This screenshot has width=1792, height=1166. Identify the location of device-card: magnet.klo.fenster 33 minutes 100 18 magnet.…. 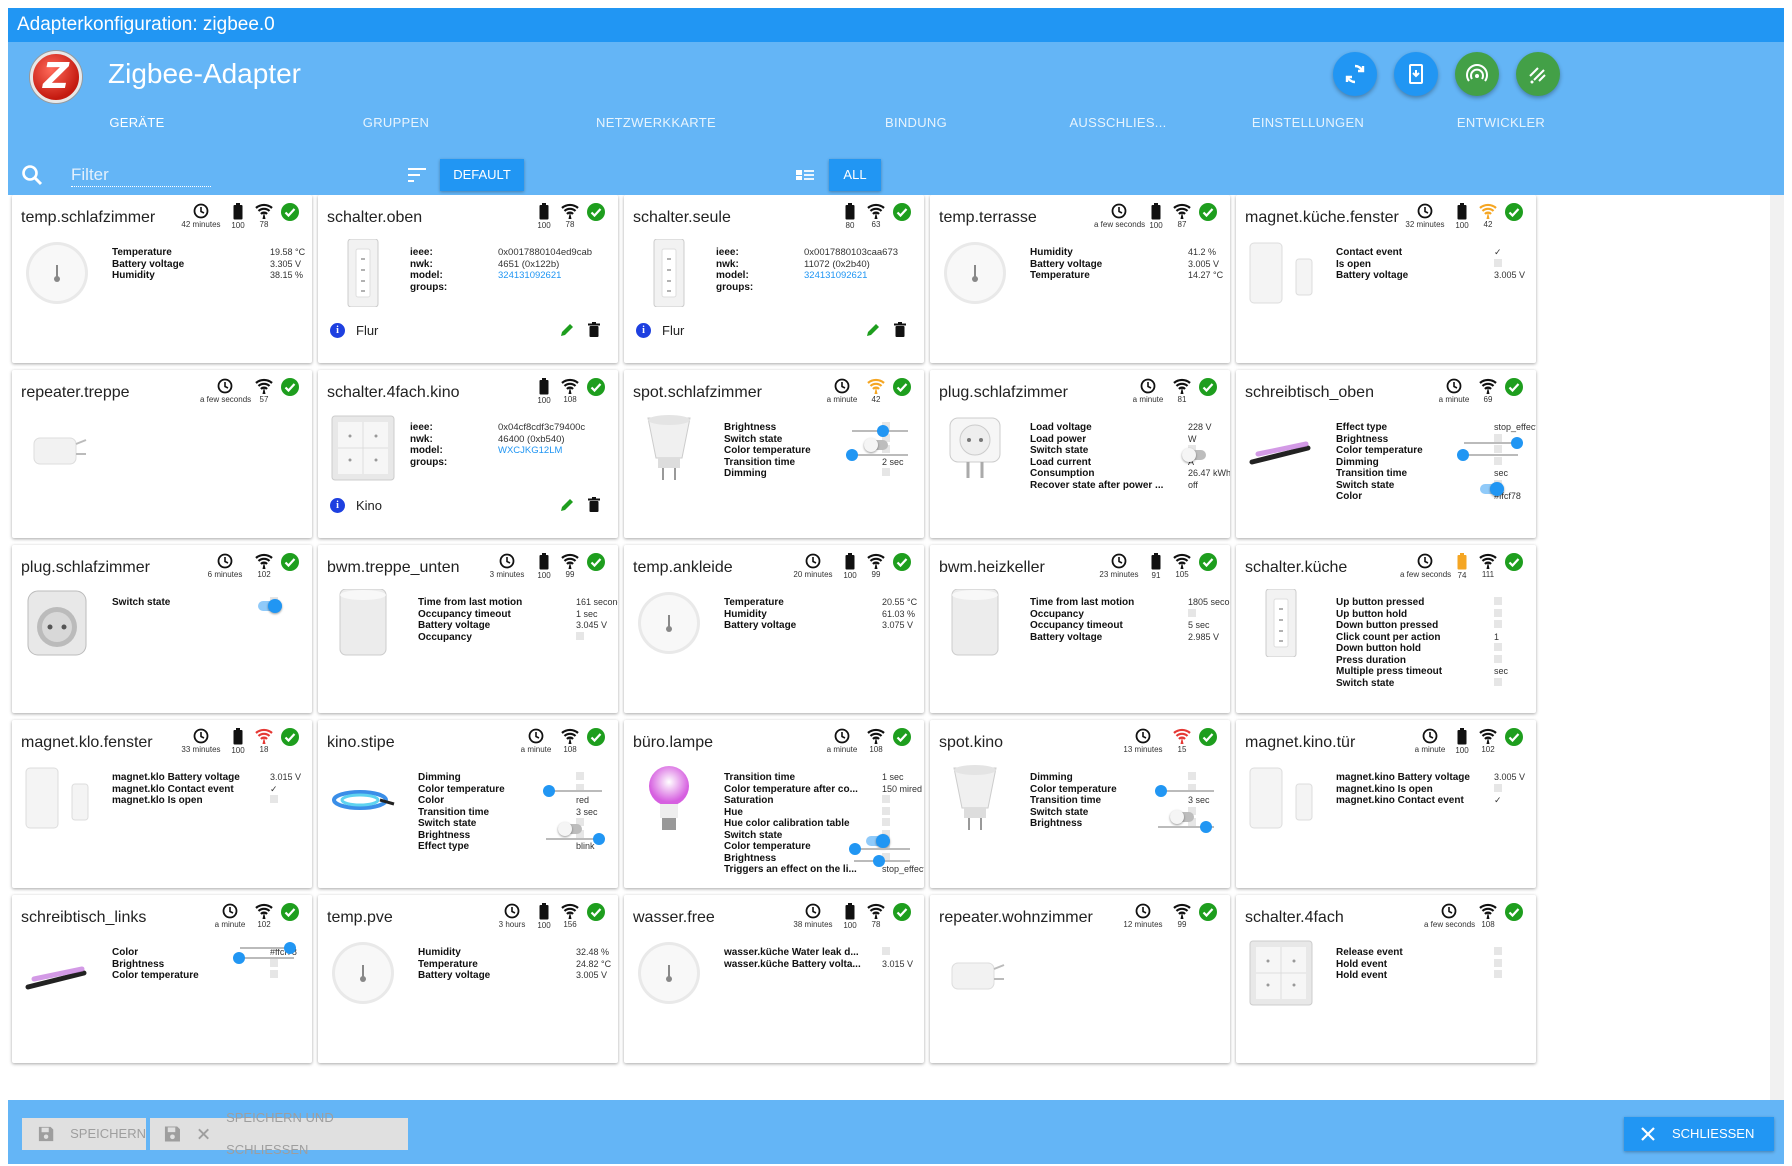
(162, 804).